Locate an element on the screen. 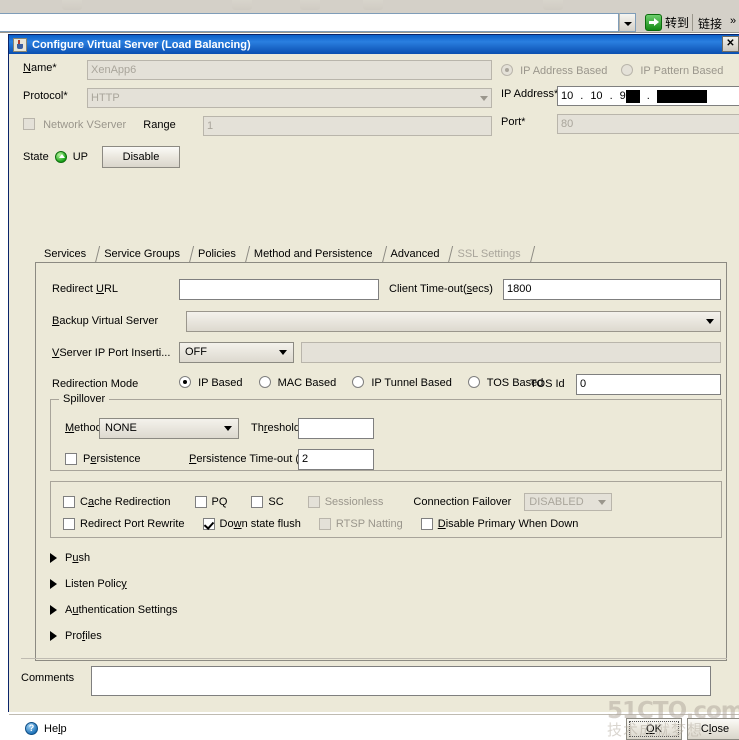 This screenshot has width=739, height=740. down-state-flush-option: Down state flush is located at coordinates (251, 524).